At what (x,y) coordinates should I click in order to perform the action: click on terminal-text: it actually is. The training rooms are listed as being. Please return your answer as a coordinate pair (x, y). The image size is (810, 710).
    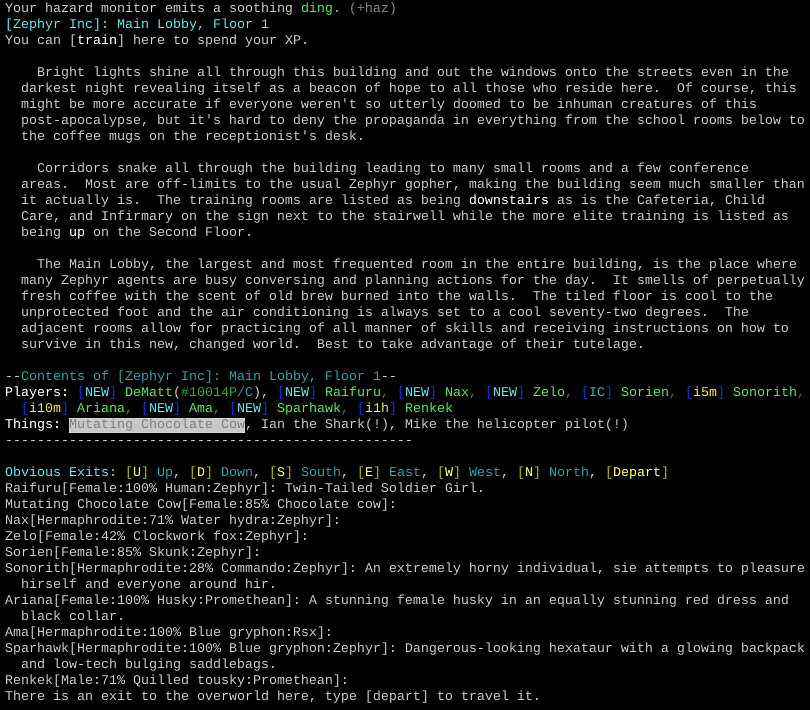
    Looking at the image, I should click on (241, 201).